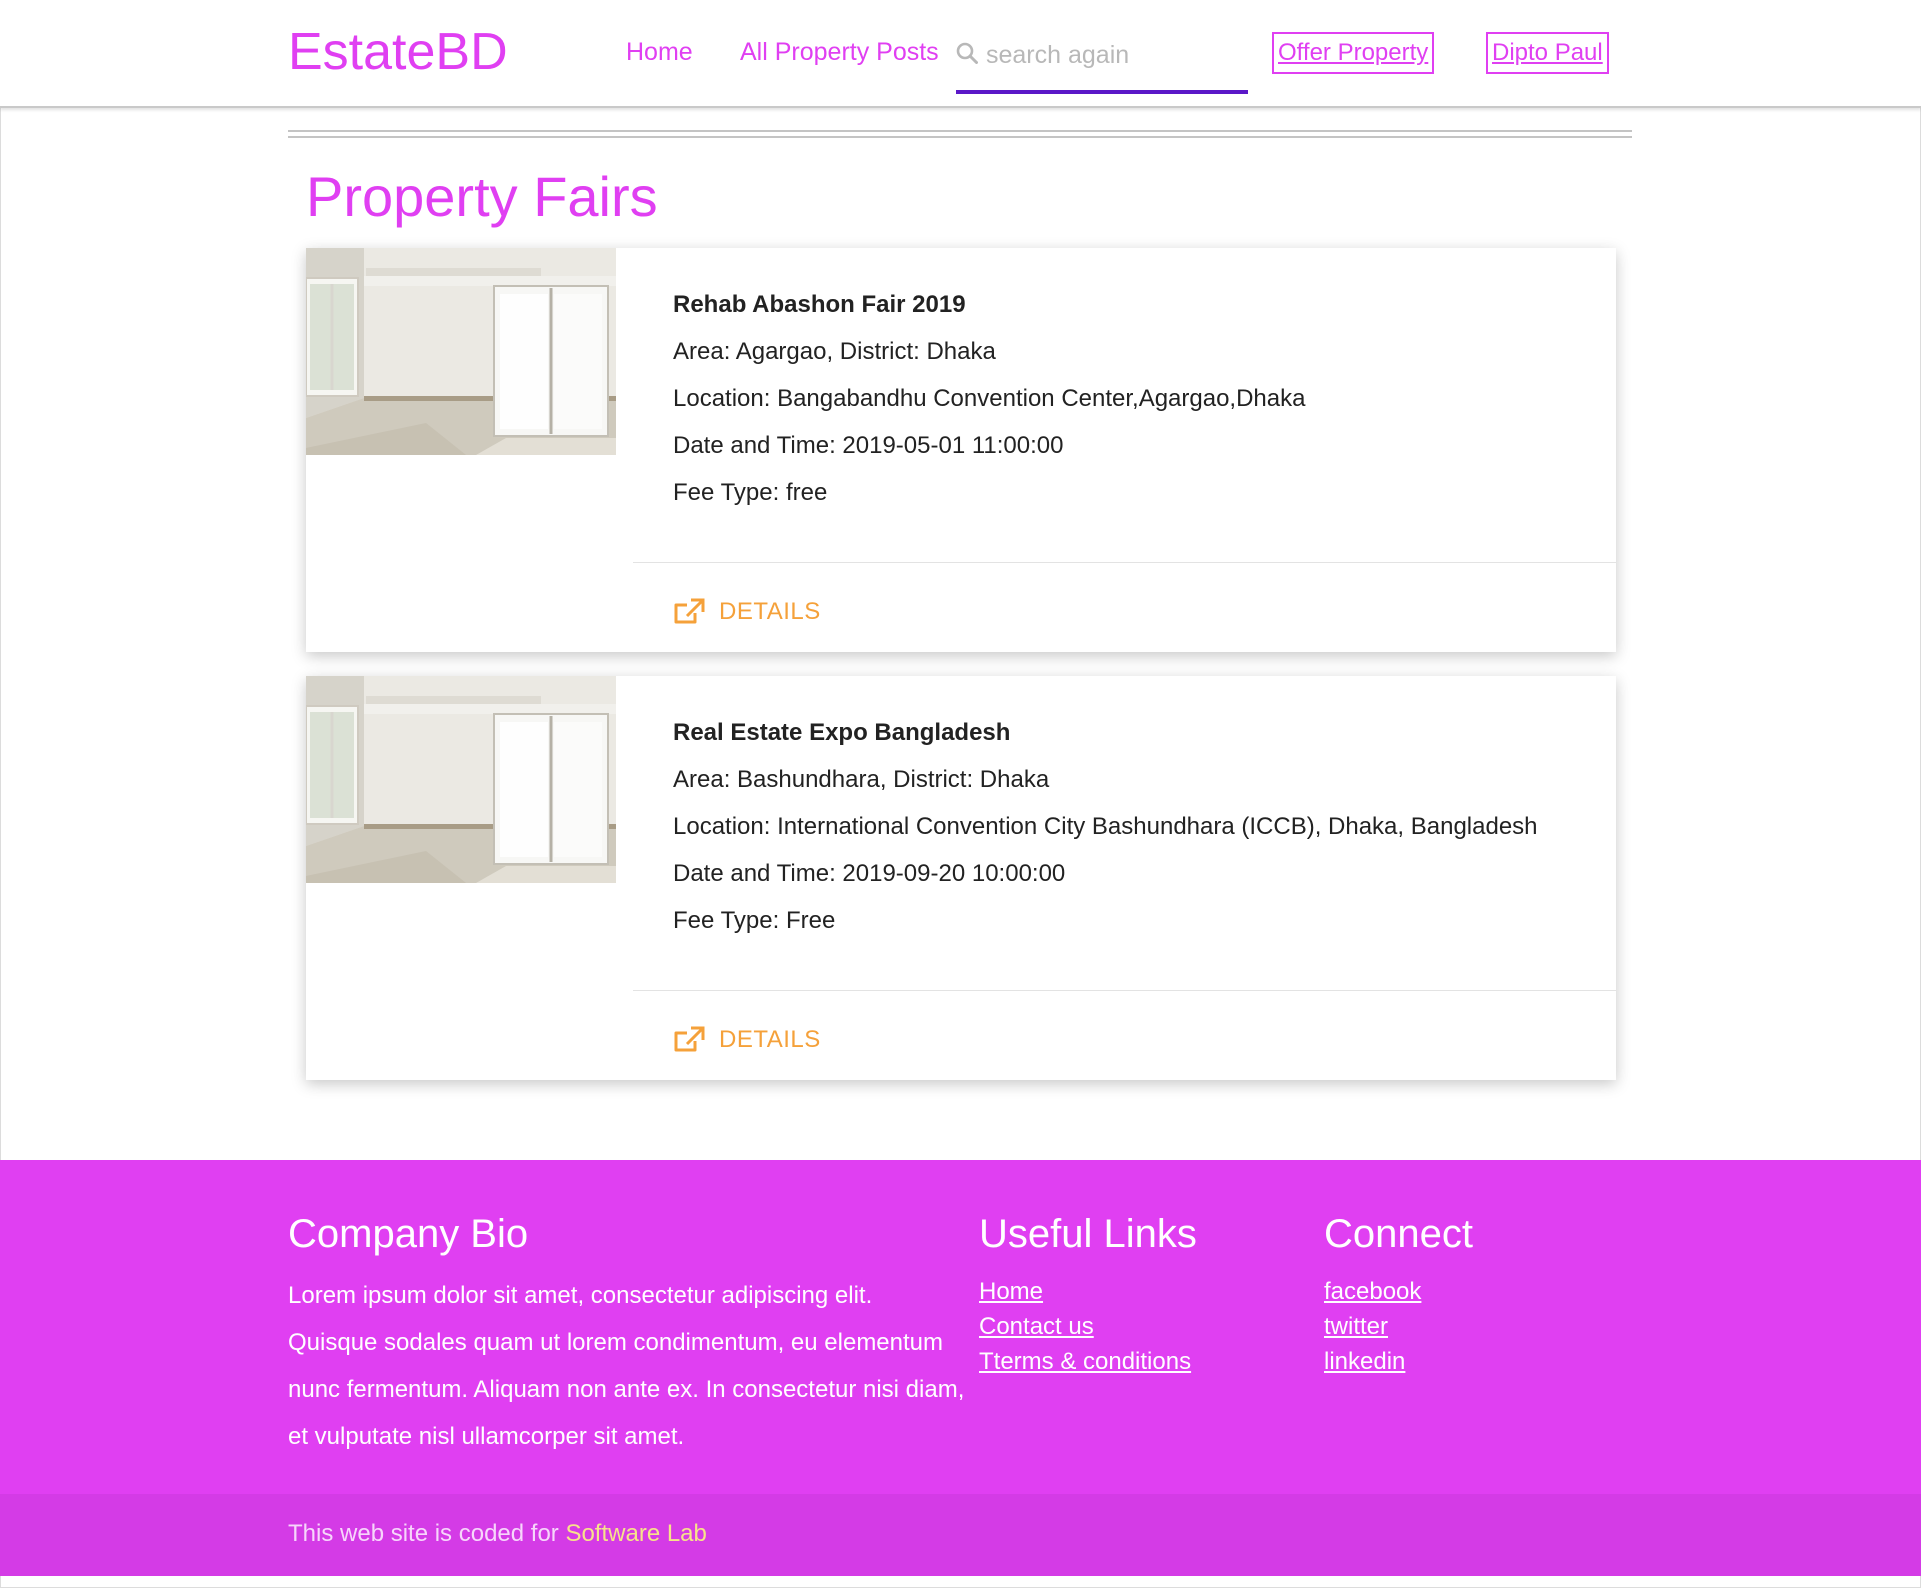  I want to click on footer-useful-links: Home Contact us Tterms & conditions, so click(1085, 1326).